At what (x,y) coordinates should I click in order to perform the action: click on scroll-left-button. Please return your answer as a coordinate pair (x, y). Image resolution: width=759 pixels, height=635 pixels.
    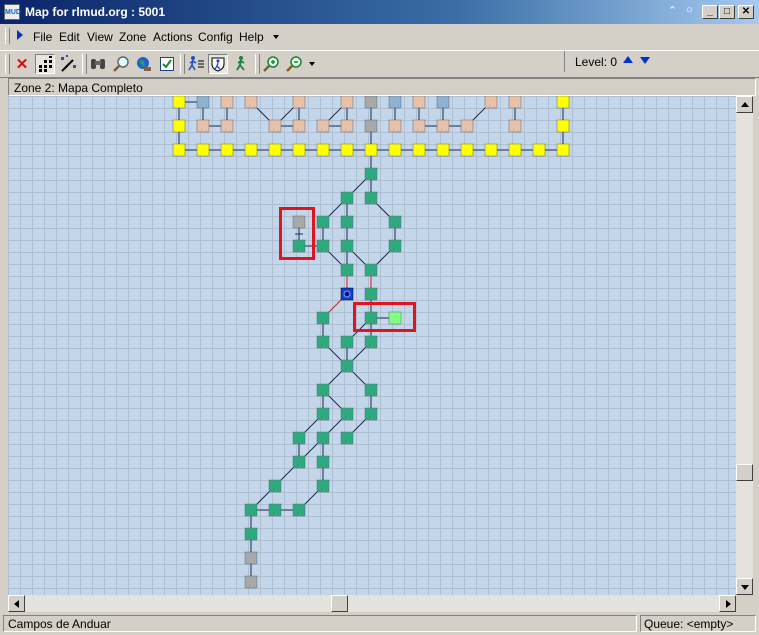
    Looking at the image, I should click on (16, 603).